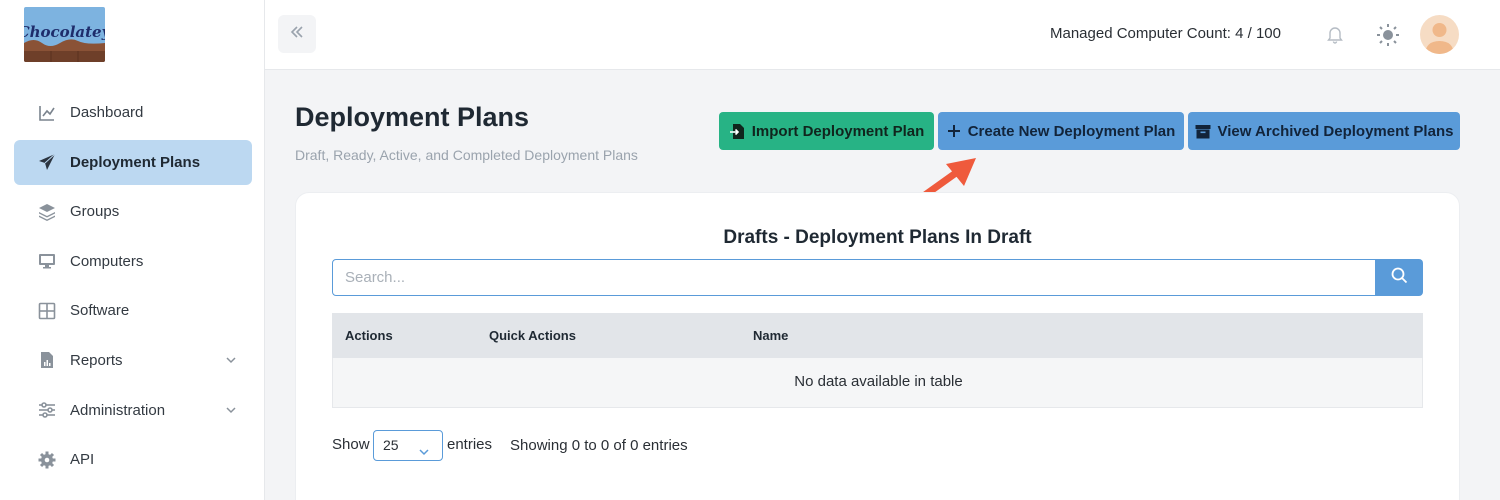  I want to click on import-button-label: Import Deployment Plan, so click(838, 131).